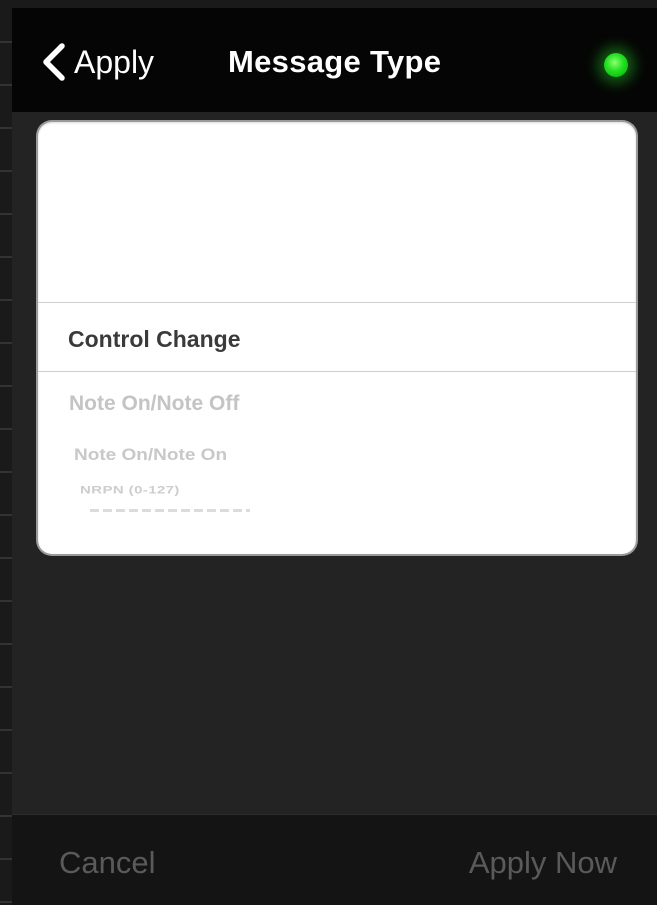 This screenshot has height=905, width=657. Describe the element at coordinates (616, 65) in the screenshot. I see `status-led-icon` at that location.